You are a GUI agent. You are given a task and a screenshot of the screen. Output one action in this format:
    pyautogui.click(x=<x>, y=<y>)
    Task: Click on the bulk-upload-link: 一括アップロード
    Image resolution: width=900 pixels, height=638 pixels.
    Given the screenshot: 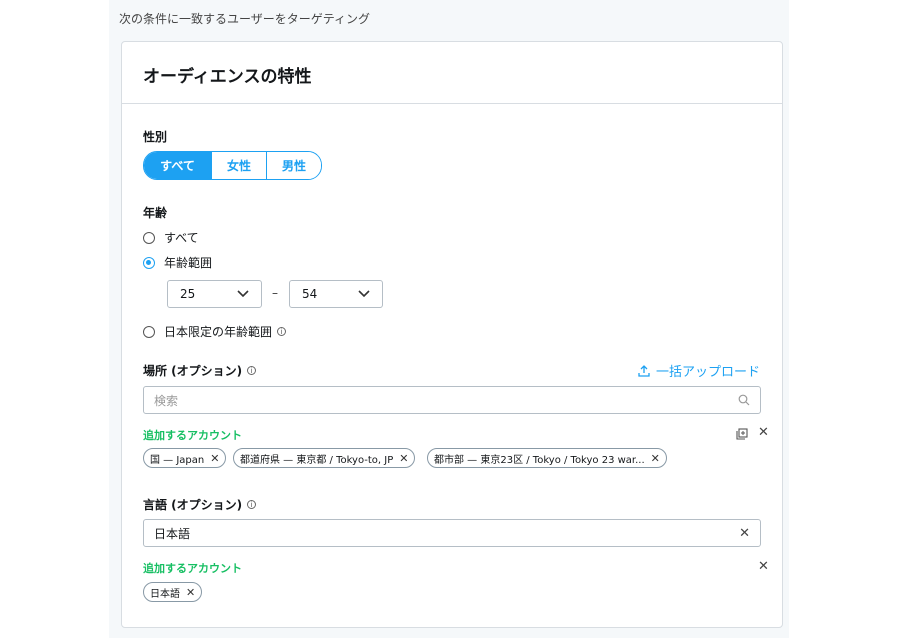 What is the action you would take?
    pyautogui.click(x=699, y=370)
    